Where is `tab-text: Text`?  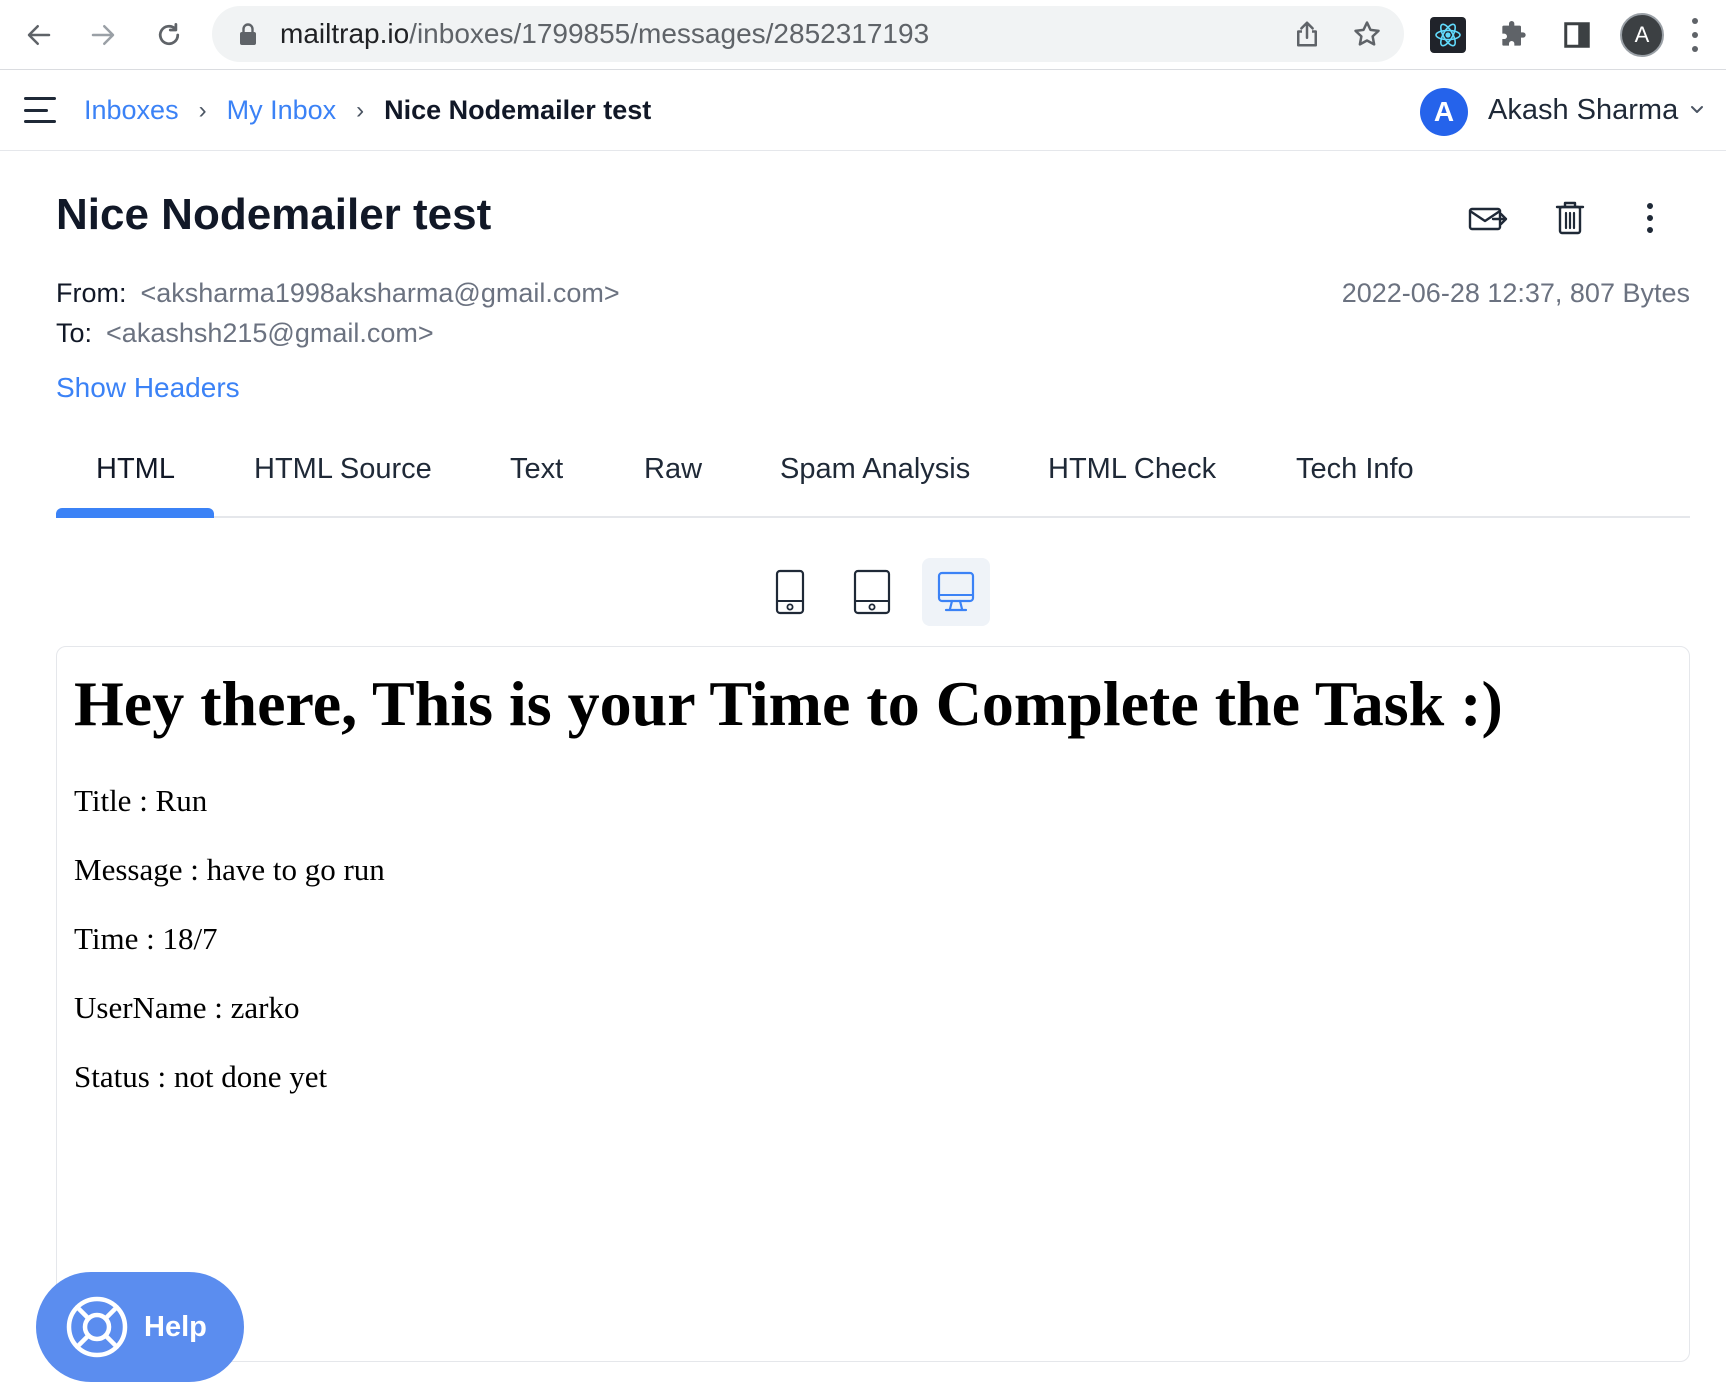
tab-text: Text is located at coordinates (536, 476).